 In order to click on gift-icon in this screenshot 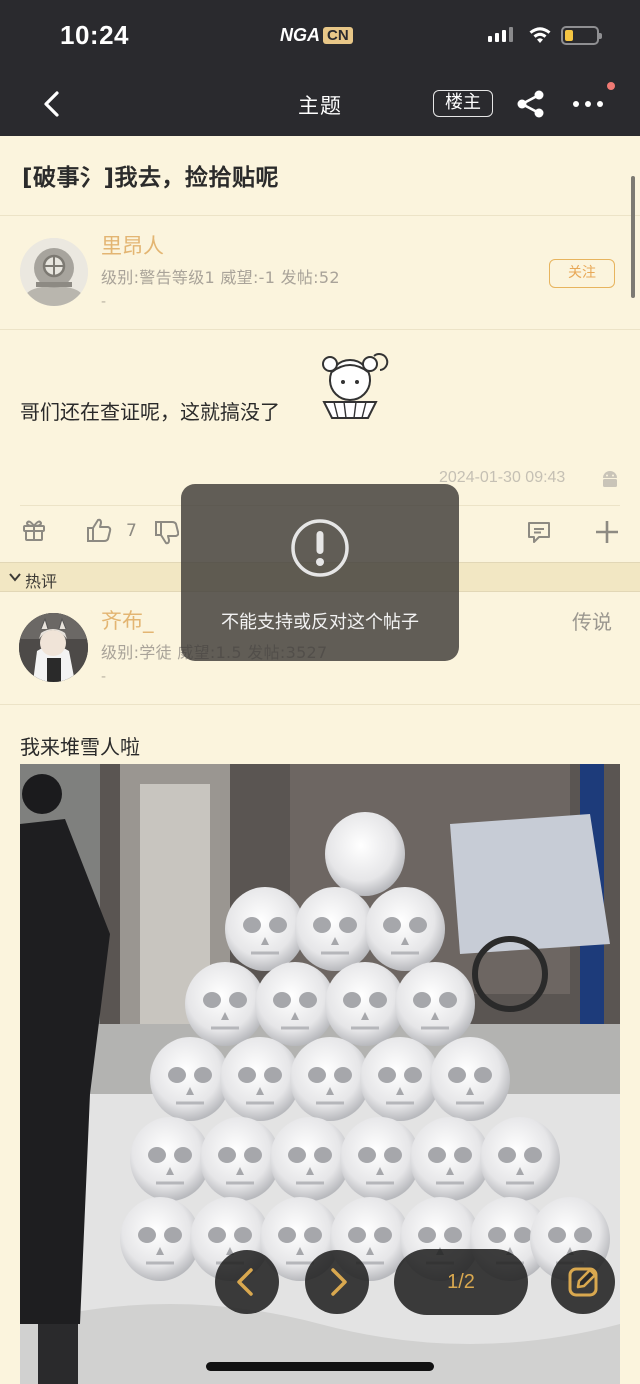, I will do `click(34, 530)`.